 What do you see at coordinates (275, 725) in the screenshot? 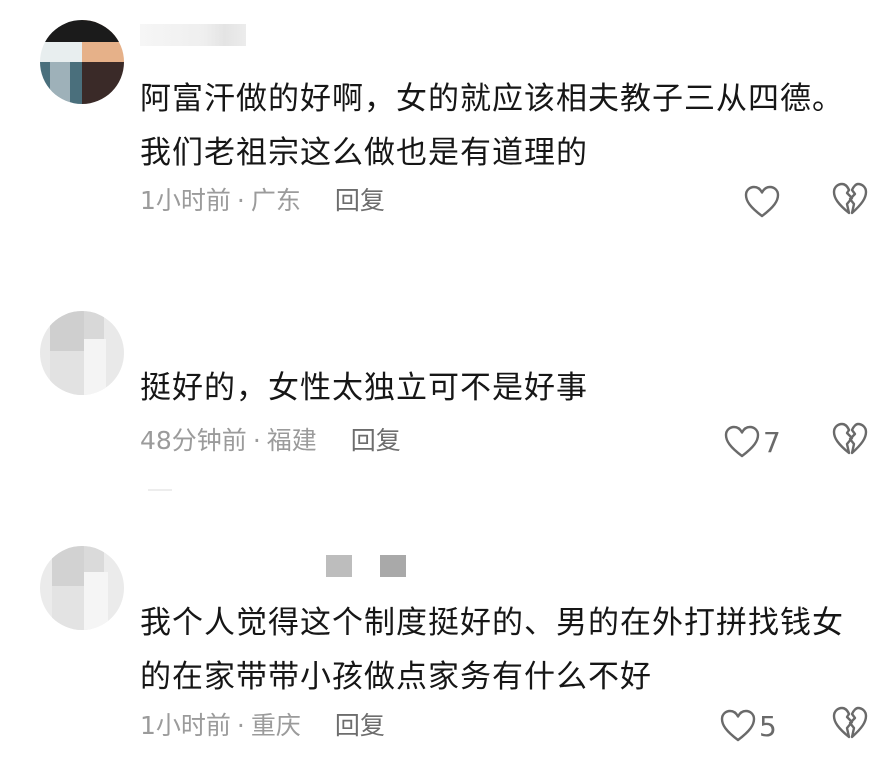
I see `comment-location: 重庆` at bounding box center [275, 725].